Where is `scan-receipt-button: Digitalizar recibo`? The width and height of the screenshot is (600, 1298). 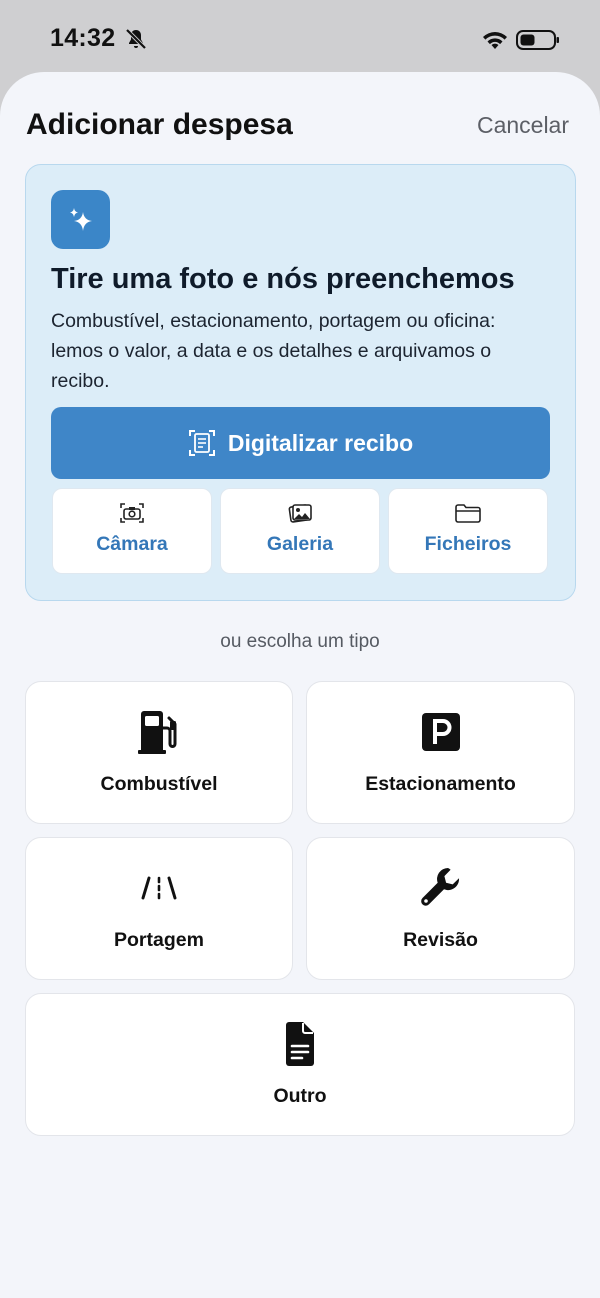
scan-receipt-button: Digitalizar recibo is located at coordinates (300, 443).